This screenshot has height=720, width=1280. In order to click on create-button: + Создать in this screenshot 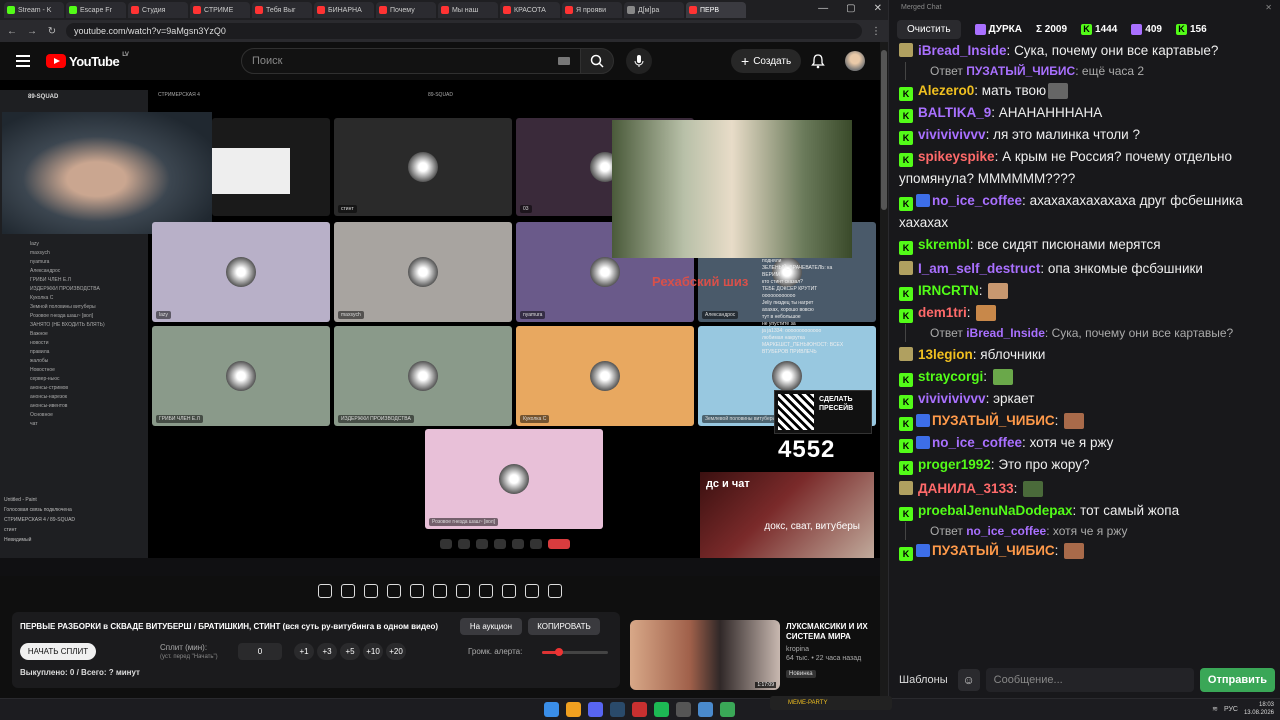, I will do `click(766, 61)`.